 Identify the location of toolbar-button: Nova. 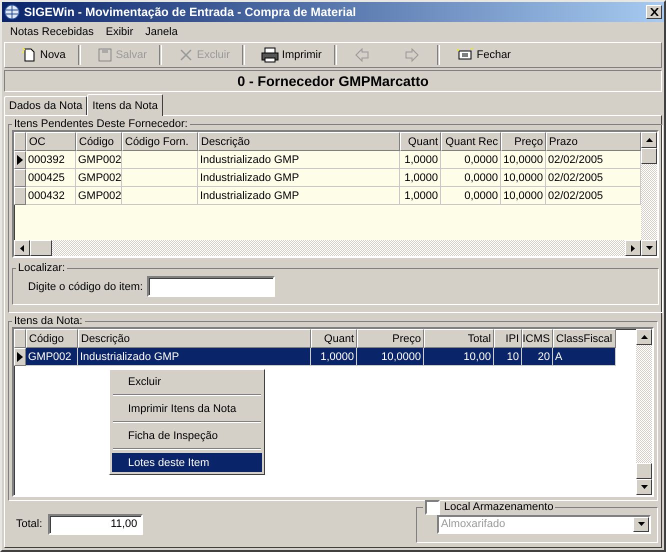
(41, 55).